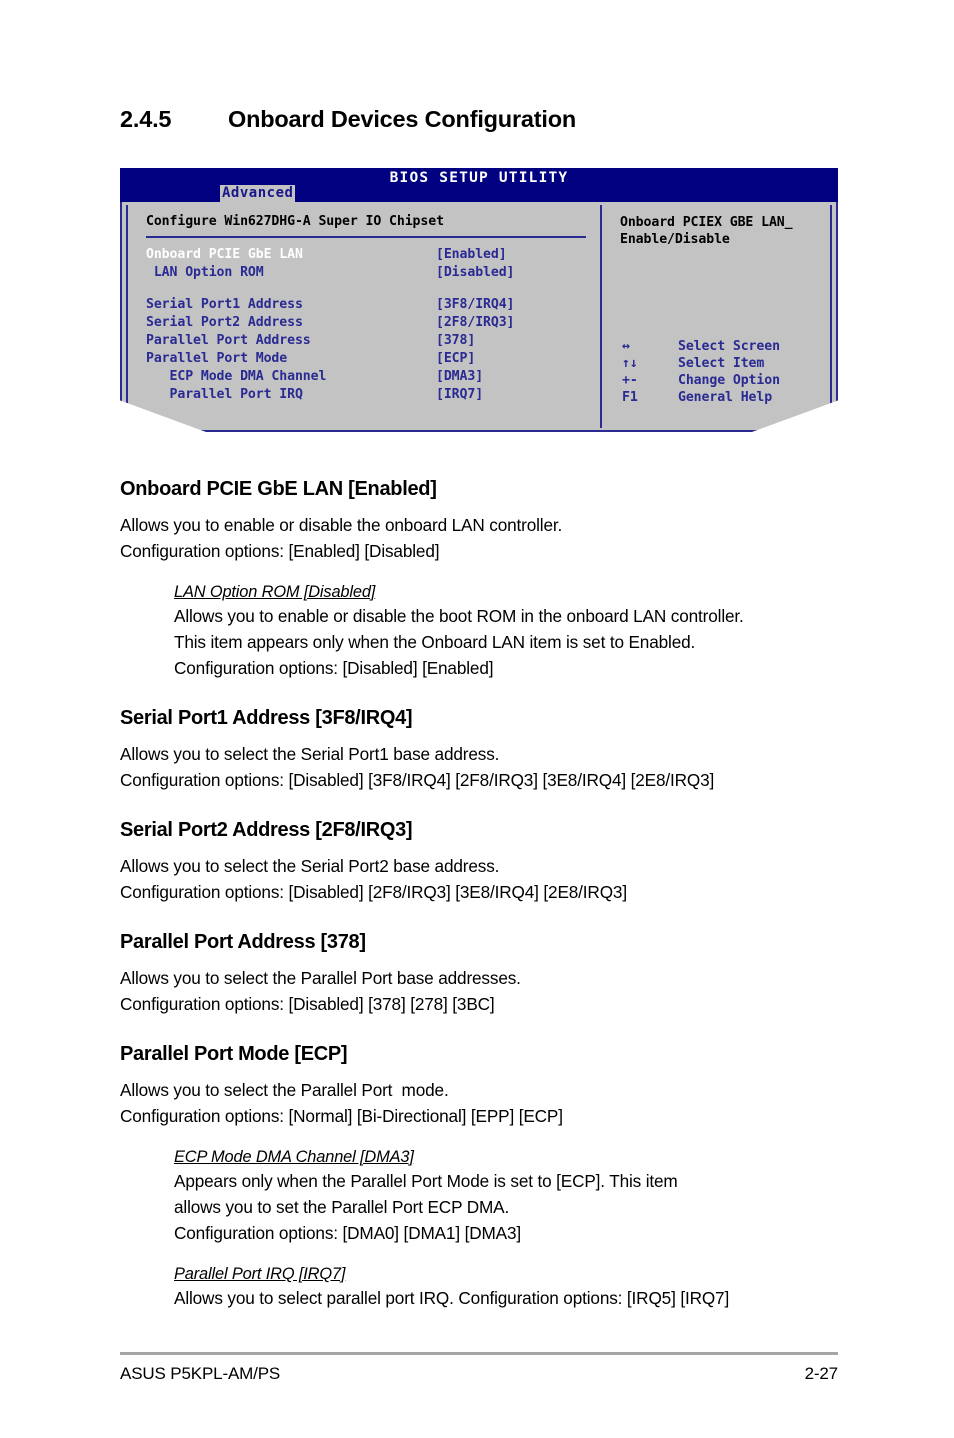  I want to click on bios-setting-row: Serial Port2 Address [2F8/IRQ3], so click(368, 323).